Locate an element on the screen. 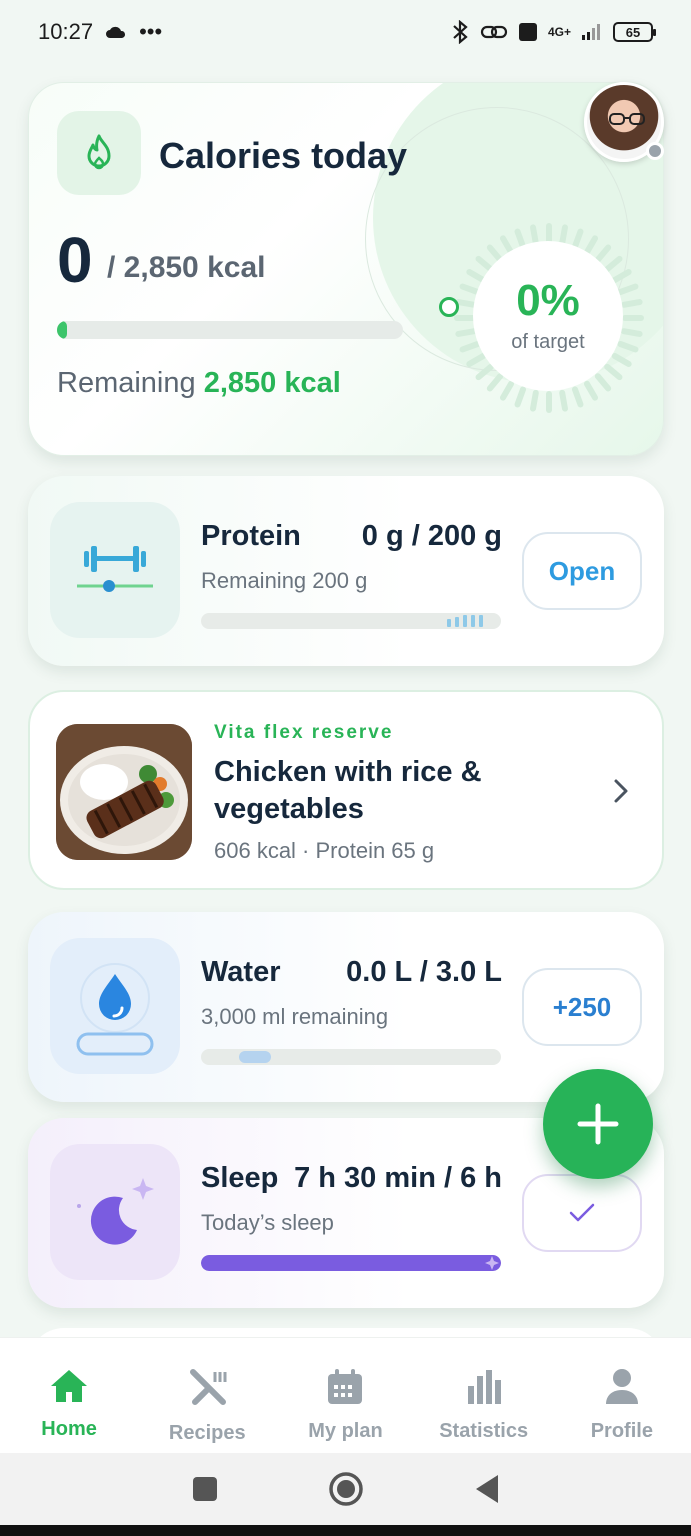 Image resolution: width=691 pixels, height=1536 pixels. gauge-center: 0% of target is located at coordinates (548, 316).